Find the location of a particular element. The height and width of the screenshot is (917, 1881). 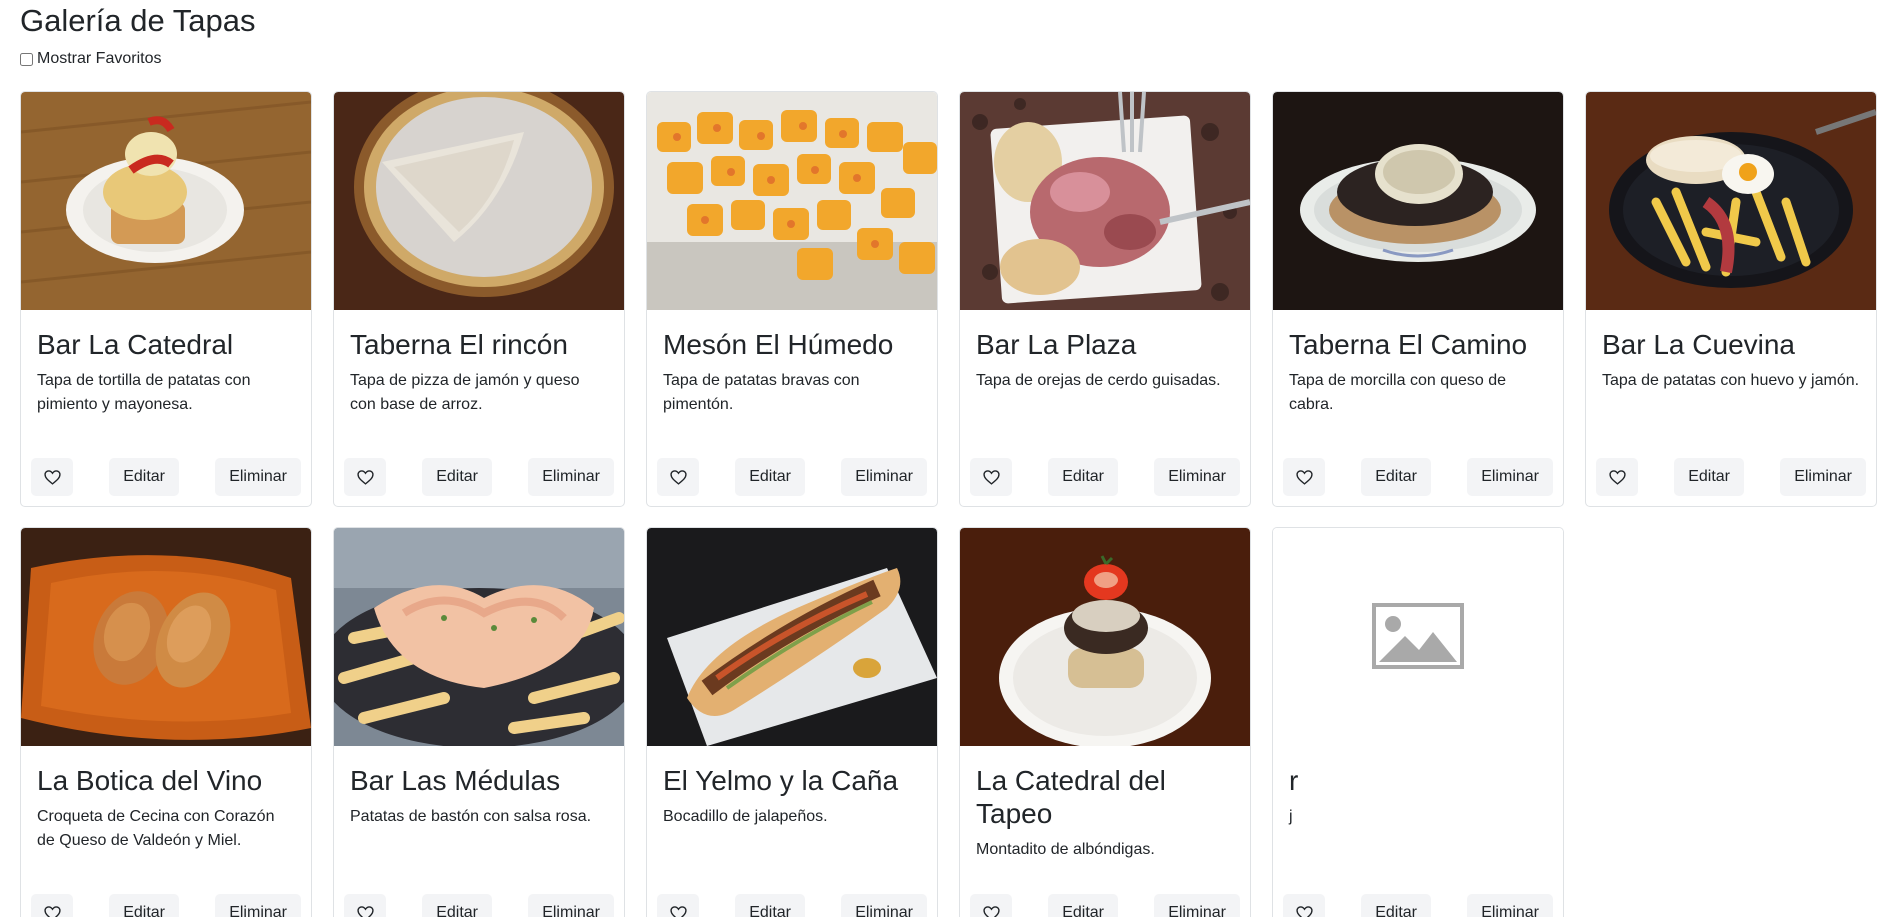

card-title: El Yelmo y la Caña is located at coordinates (781, 780).